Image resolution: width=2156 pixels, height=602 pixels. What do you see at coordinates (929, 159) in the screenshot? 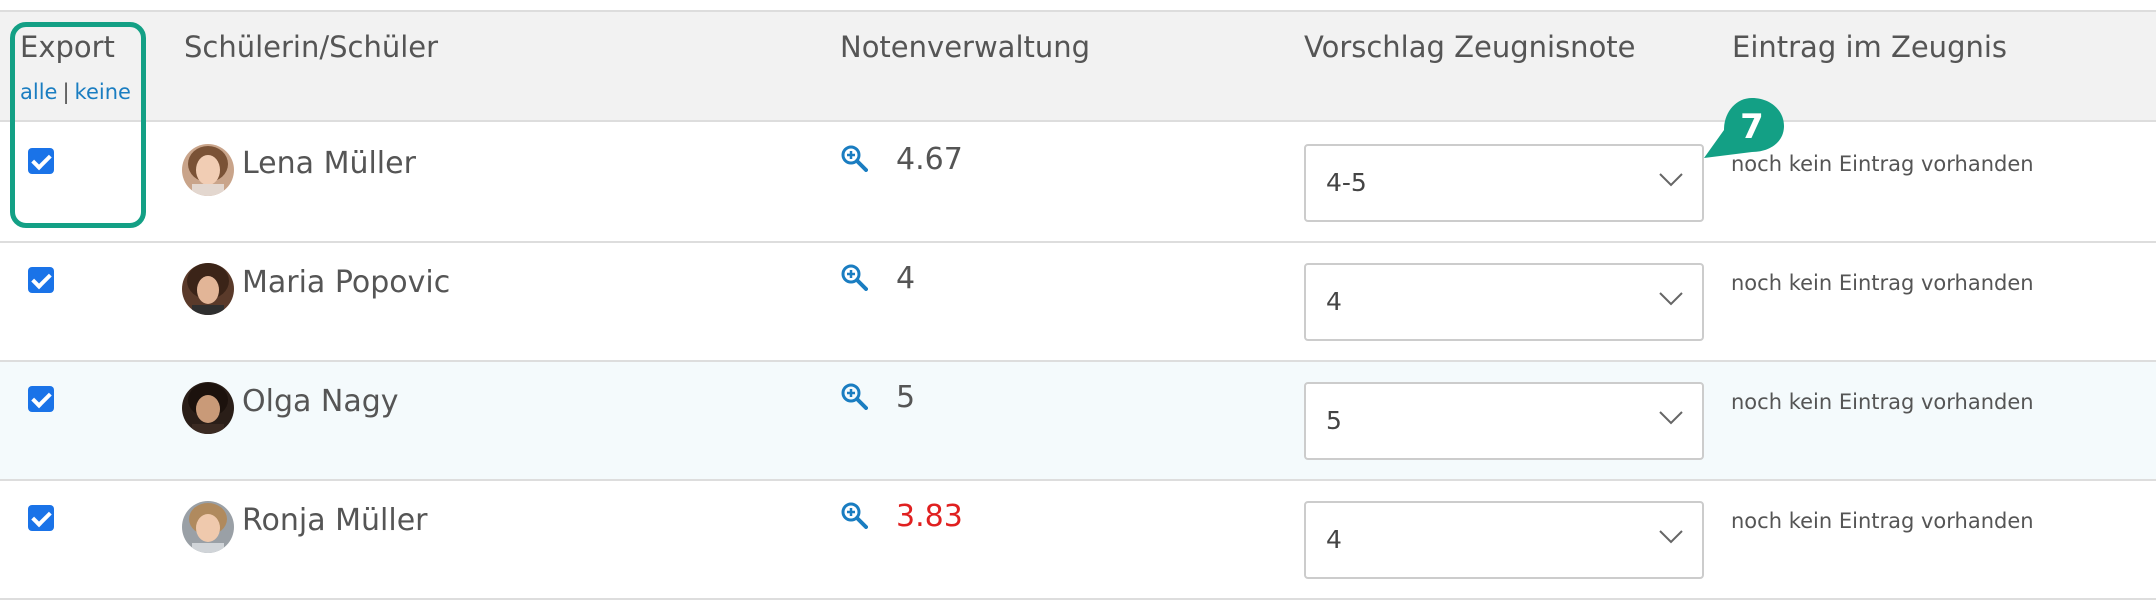
I see `grade-average: 4.67` at bounding box center [929, 159].